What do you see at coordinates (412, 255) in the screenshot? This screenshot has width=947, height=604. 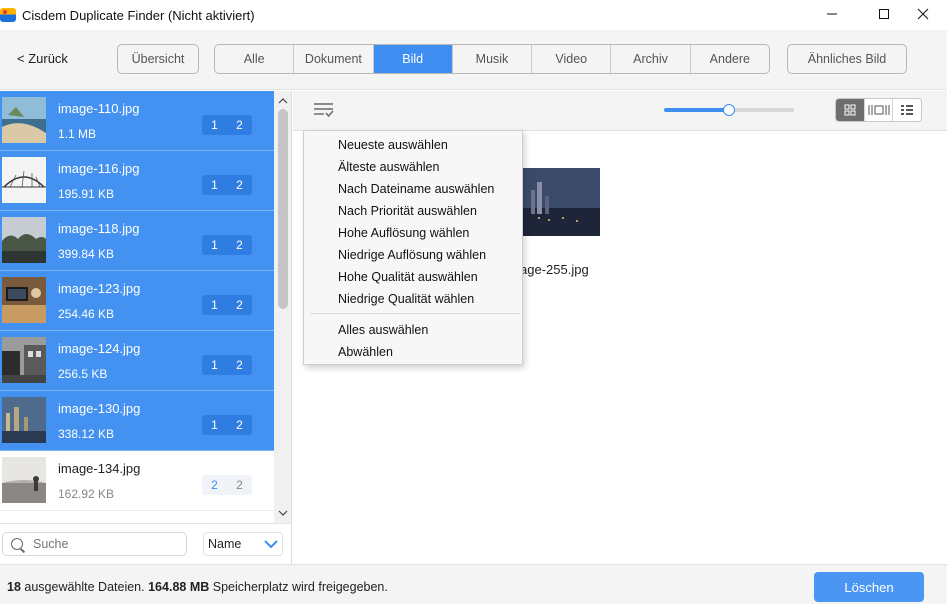 I see `menu-item-low-resolution: Niedrige Auflösung wählen` at bounding box center [412, 255].